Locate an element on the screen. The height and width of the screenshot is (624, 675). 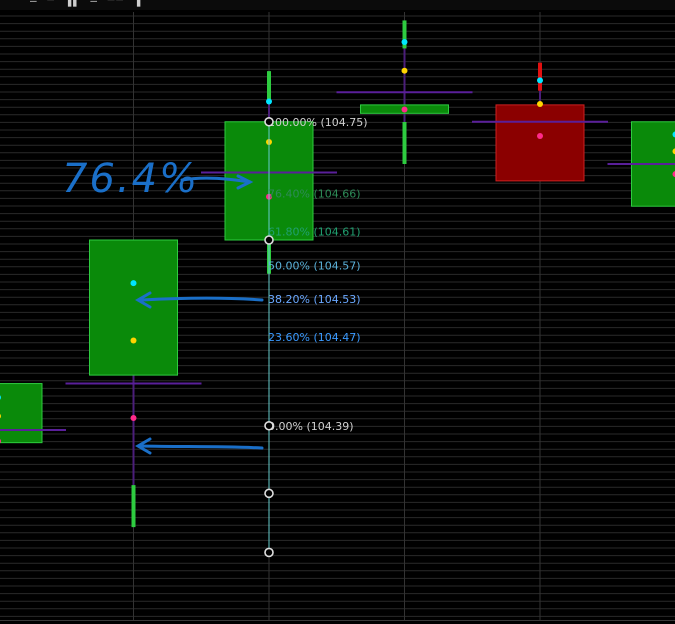
fib-level-label: 50.00% (104.57) is located at coordinates (314, 265).